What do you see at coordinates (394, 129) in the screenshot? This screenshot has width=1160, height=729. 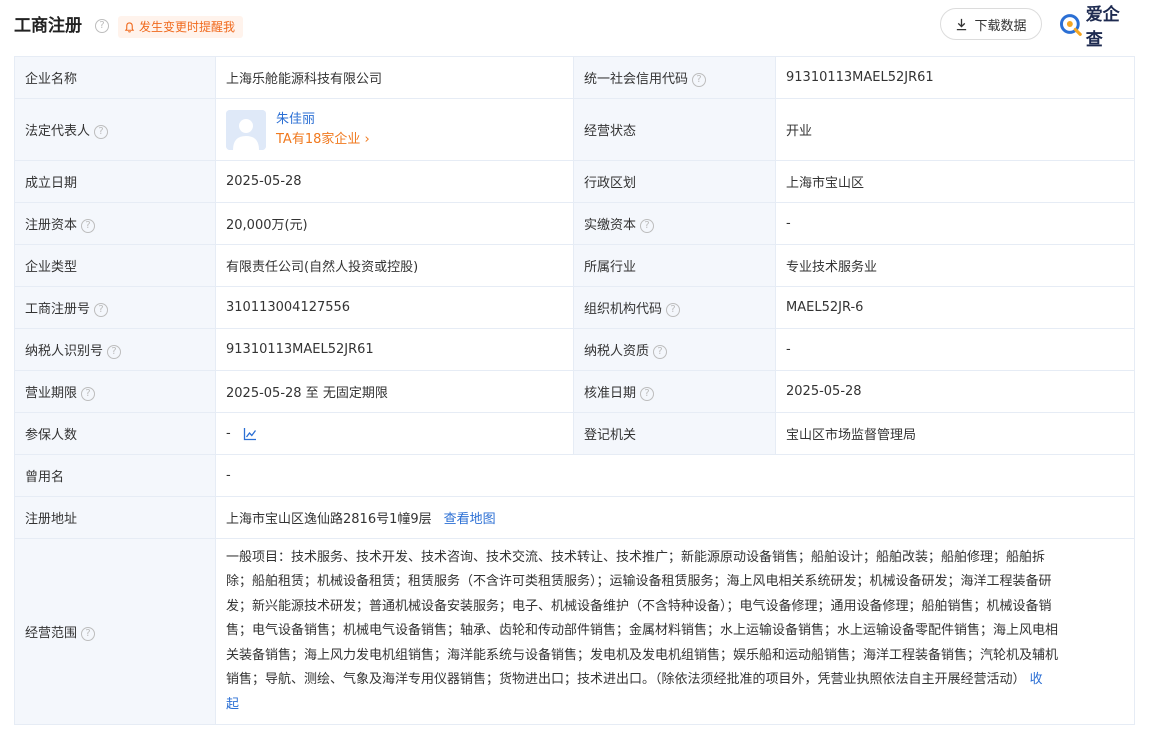 I see `value-legal-rep: 朱佳丽 TA有18家企业 ›` at bounding box center [394, 129].